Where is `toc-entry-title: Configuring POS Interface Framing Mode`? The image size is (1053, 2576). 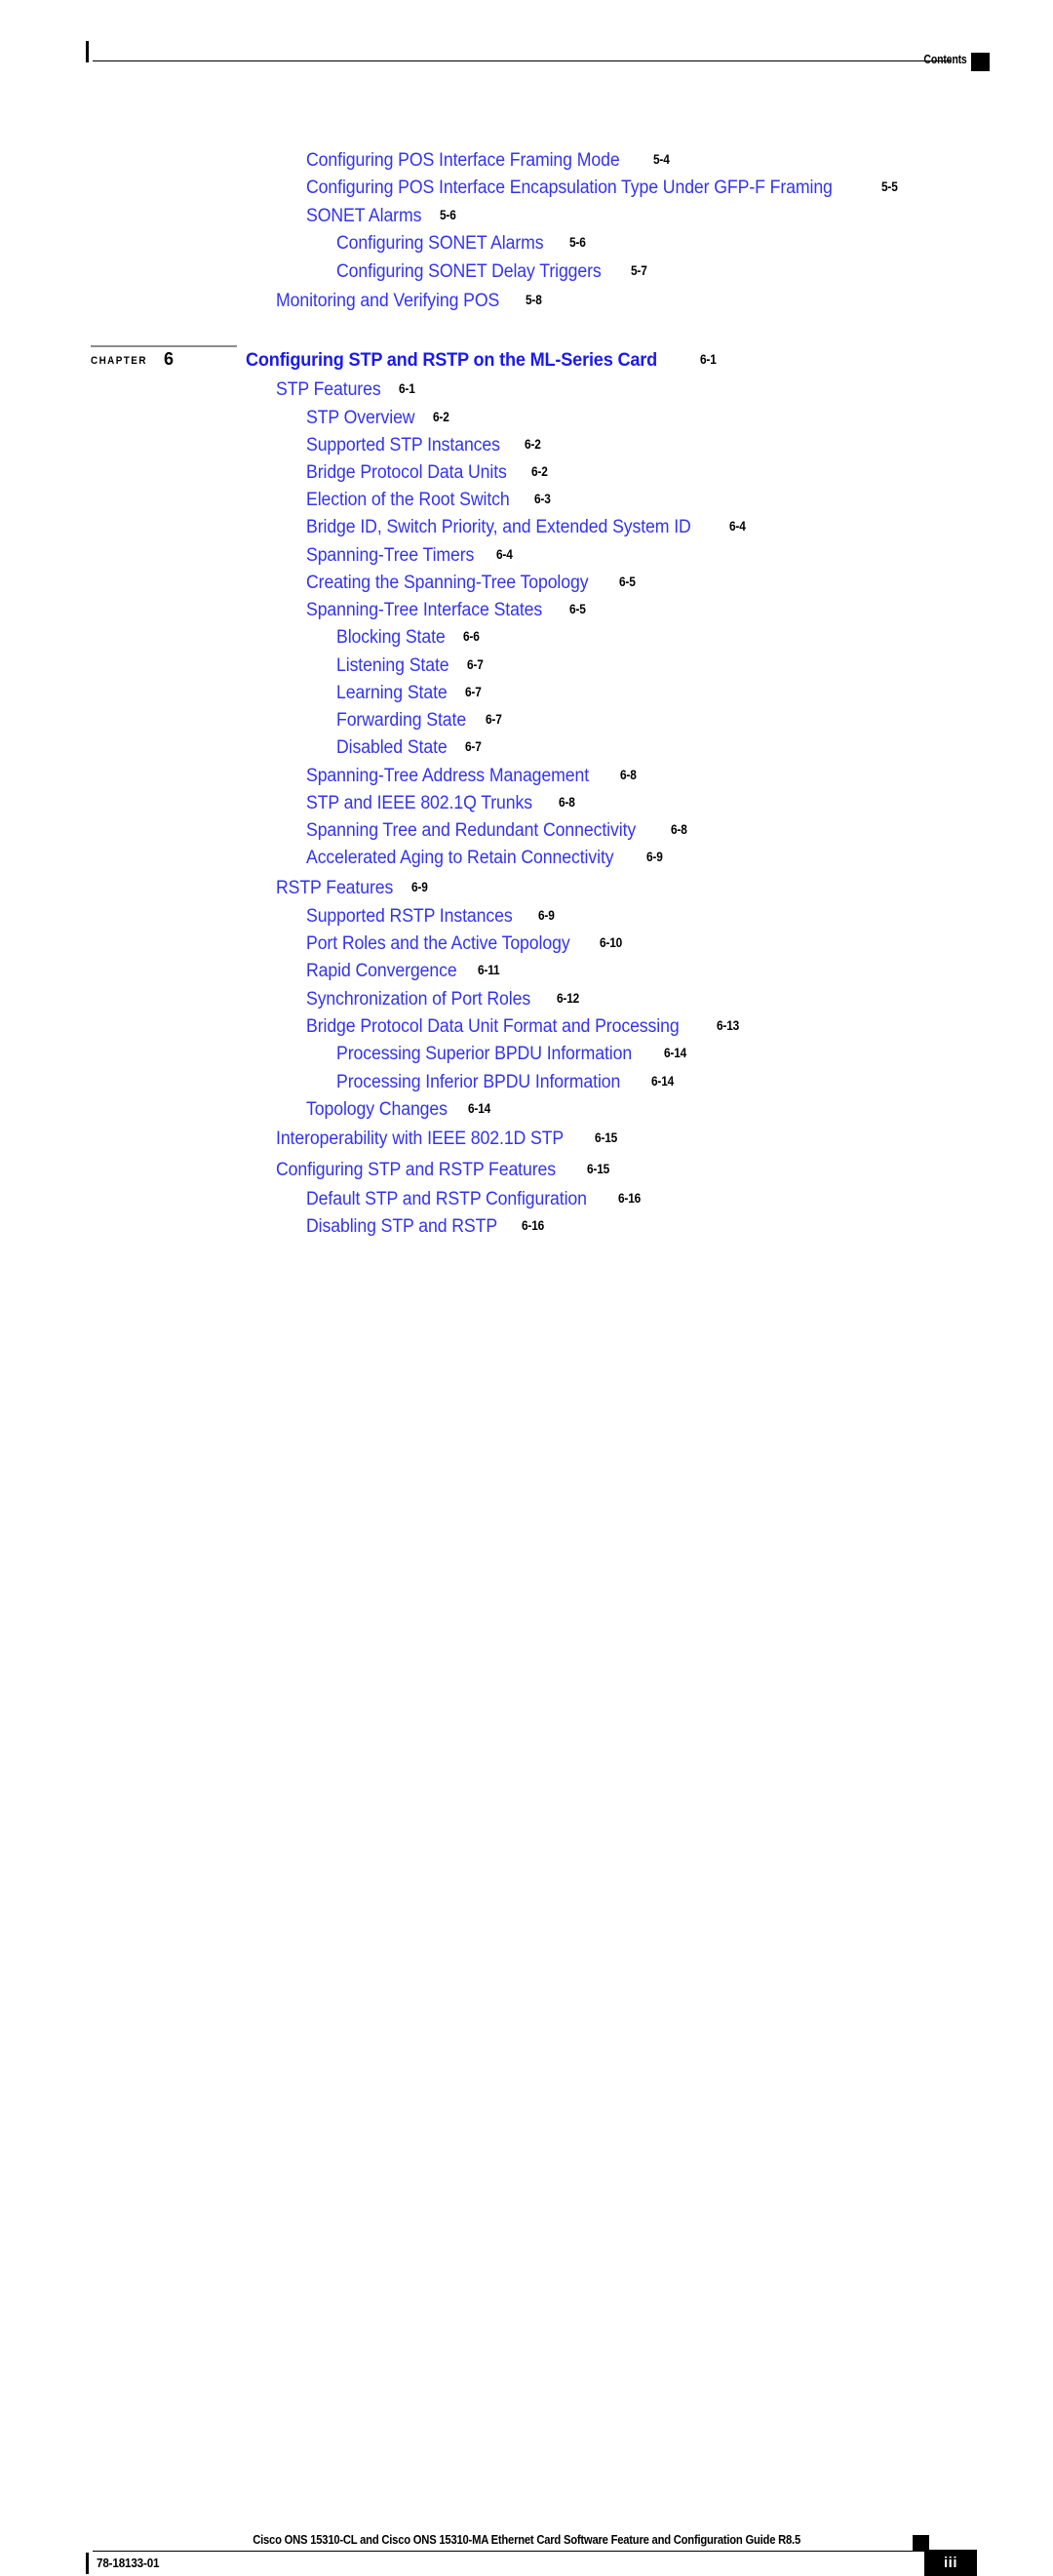 toc-entry-title: Configuring POS Interface Framing Mode is located at coordinates (463, 160).